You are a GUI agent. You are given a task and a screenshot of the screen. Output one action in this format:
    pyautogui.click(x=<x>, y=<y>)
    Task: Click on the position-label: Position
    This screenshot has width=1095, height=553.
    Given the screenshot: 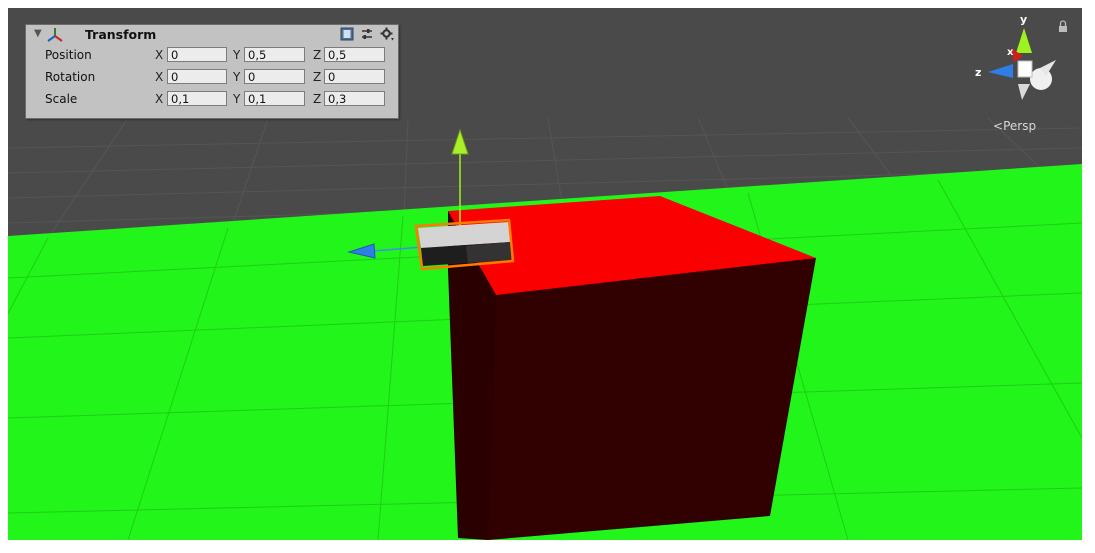 What is the action you would take?
    pyautogui.click(x=68, y=55)
    